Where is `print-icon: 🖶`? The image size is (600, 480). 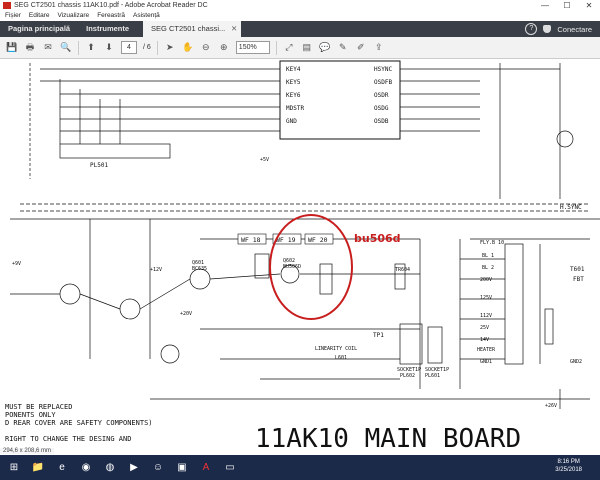 print-icon: 🖶 is located at coordinates (30, 48).